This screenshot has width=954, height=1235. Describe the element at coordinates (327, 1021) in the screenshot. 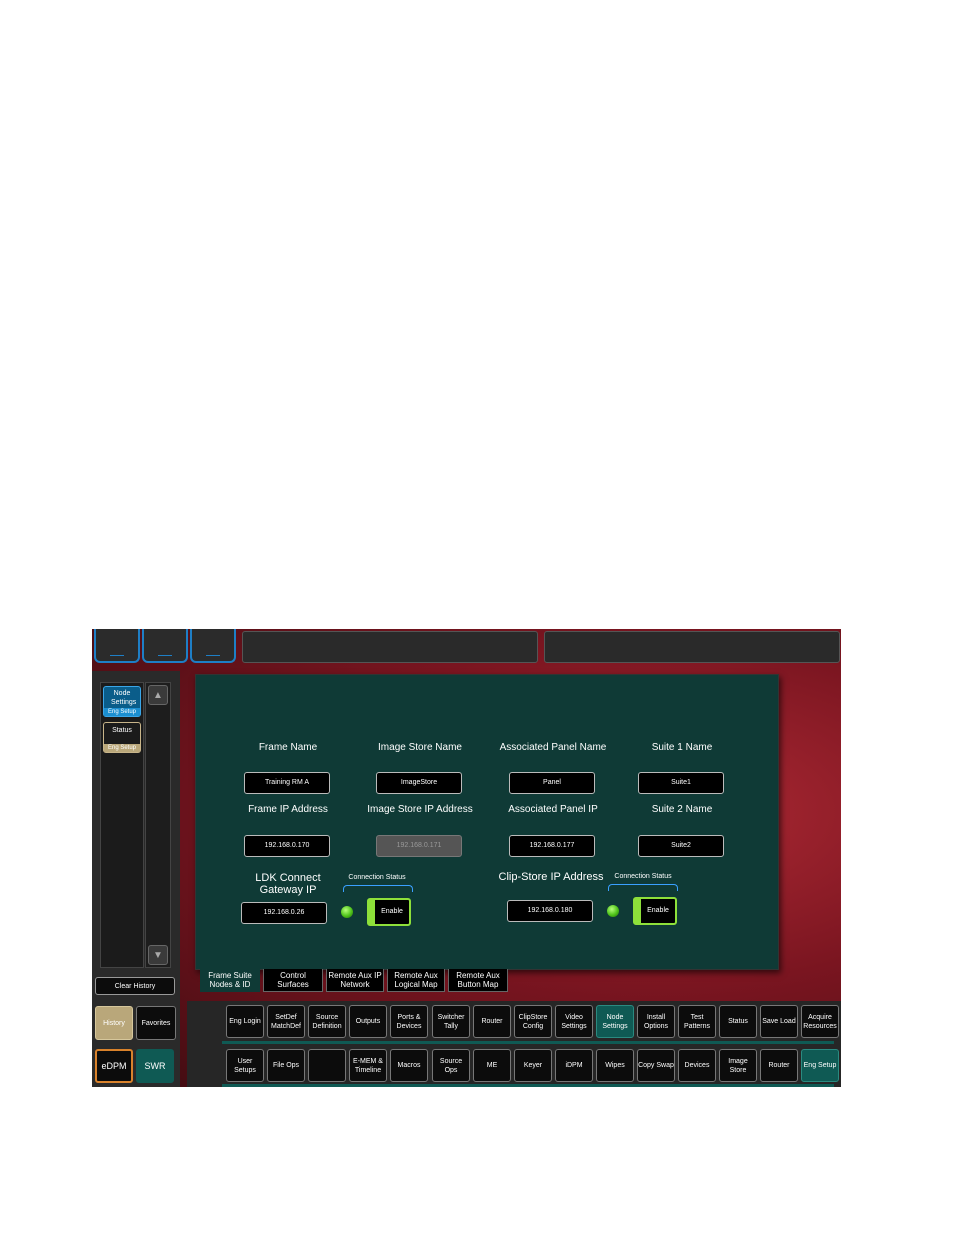

I see `row1-button-source-definition: Source Definition` at that location.